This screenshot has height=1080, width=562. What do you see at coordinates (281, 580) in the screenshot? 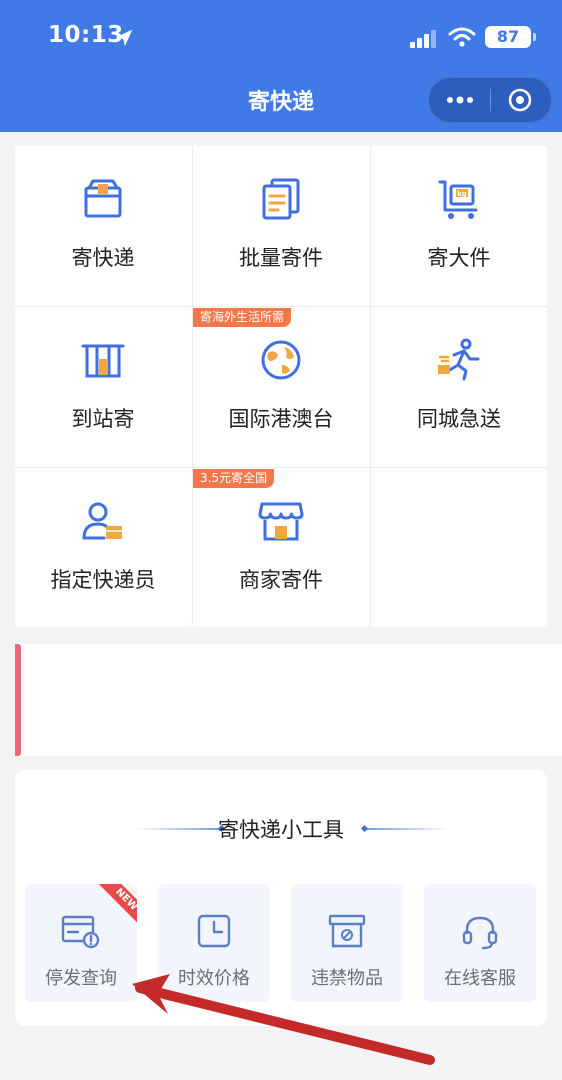
I see `service-label: 商家寄件` at bounding box center [281, 580].